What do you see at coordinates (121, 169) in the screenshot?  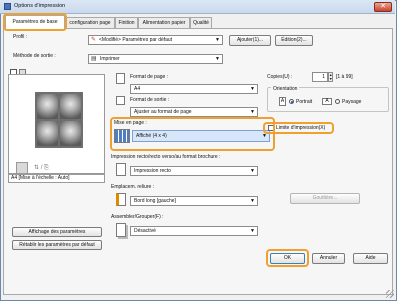 I see `duplex-icon` at bounding box center [121, 169].